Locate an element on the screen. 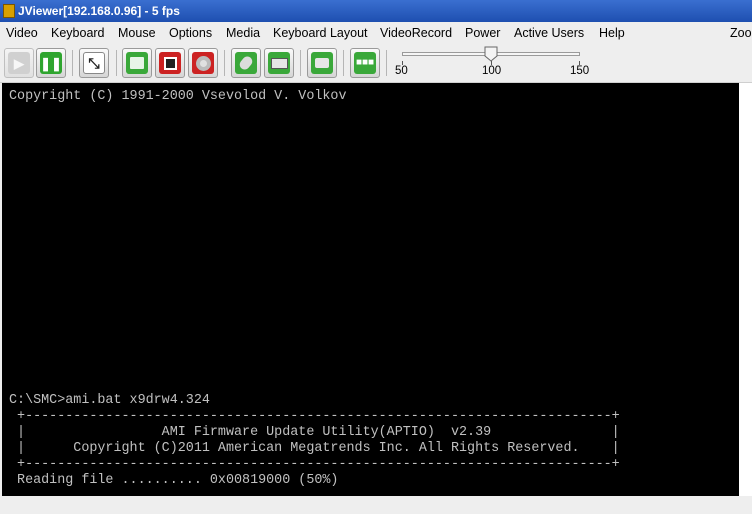 This screenshot has height=514, width=752. video-record-button is located at coordinates (322, 63).